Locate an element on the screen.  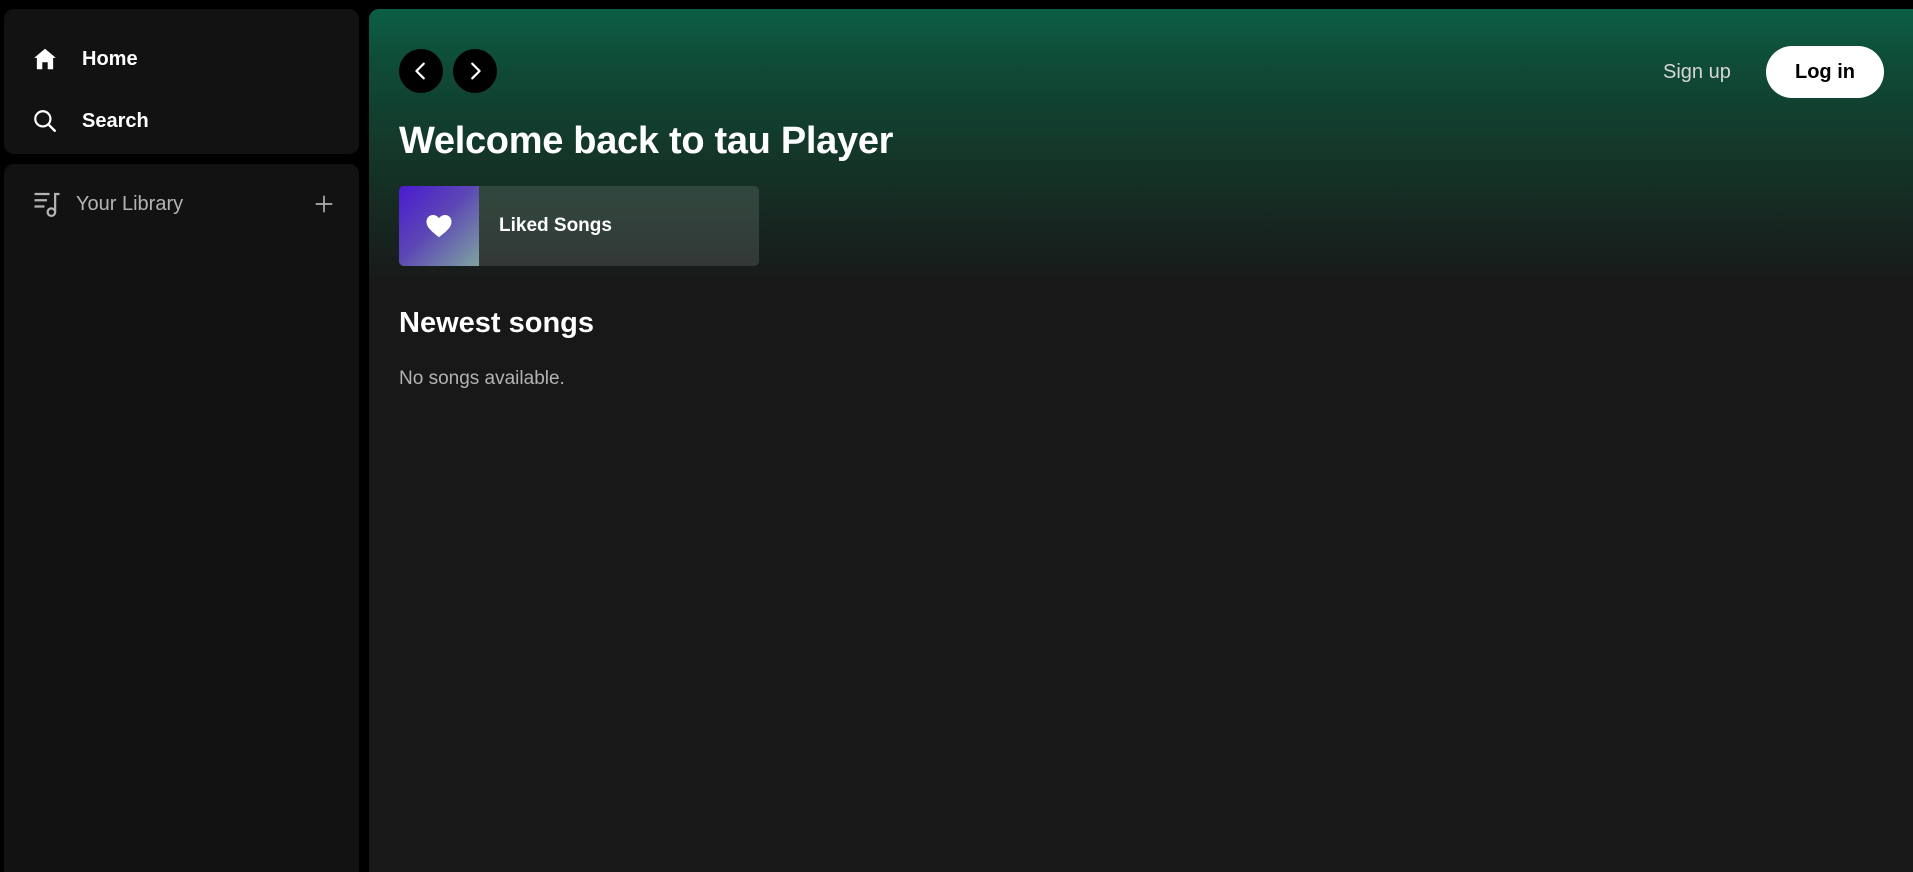
library-icon is located at coordinates (47, 204).